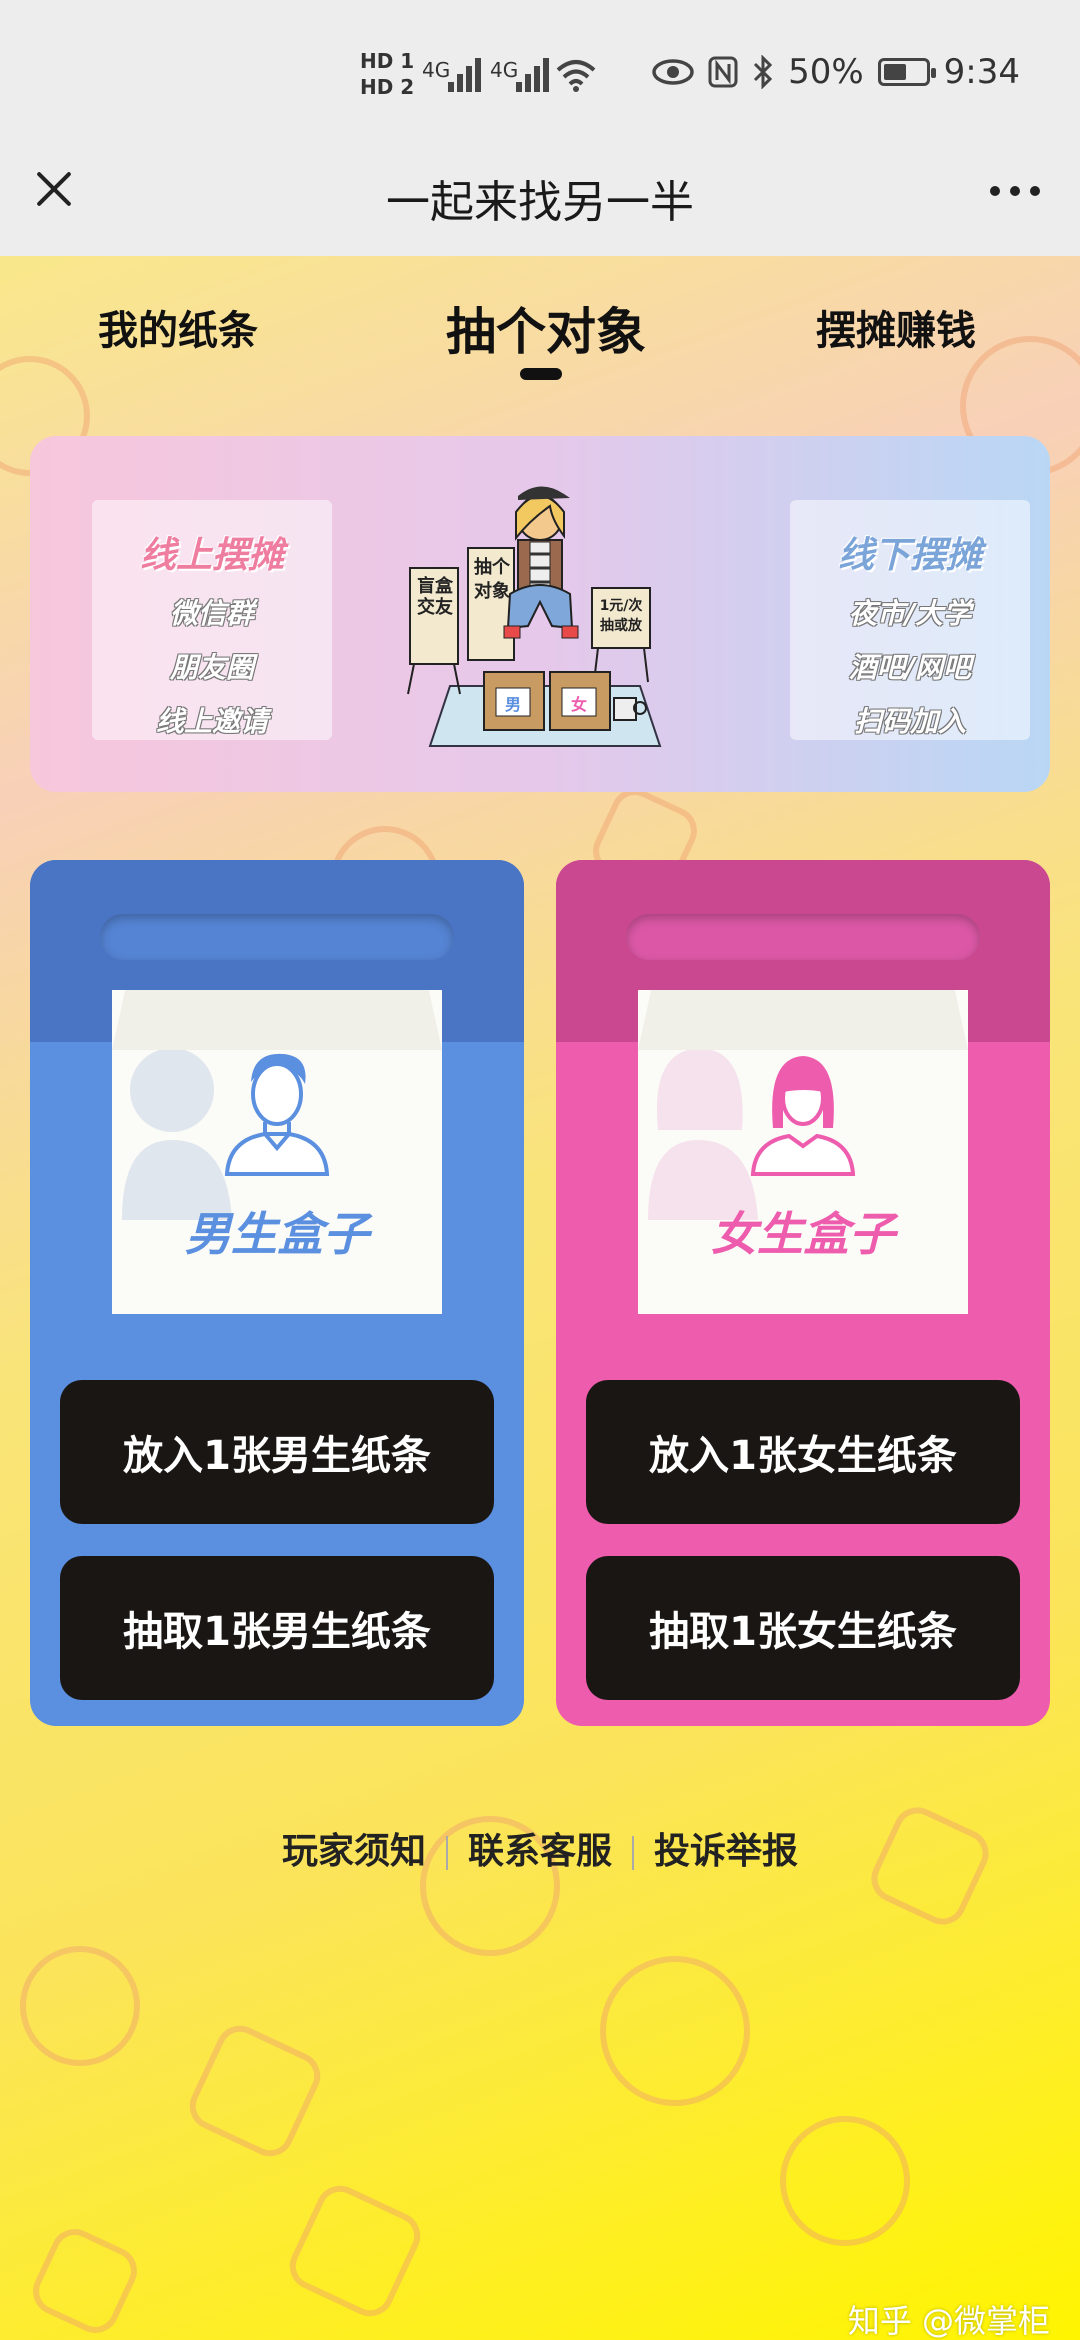 This screenshot has height=2340, width=1080. I want to click on title-bar: 一起来找另一半, so click(540, 193).